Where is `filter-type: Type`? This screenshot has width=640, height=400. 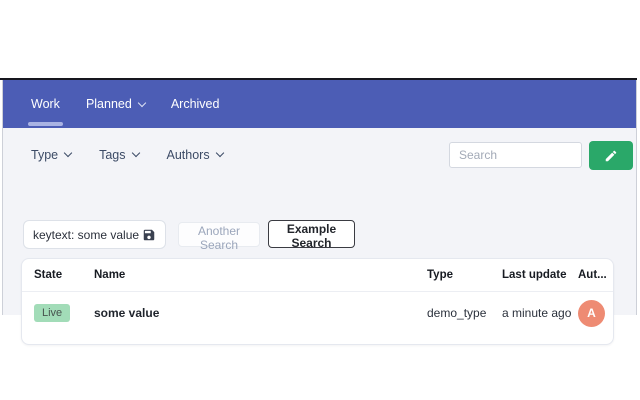
filter-type: Type is located at coordinates (52, 155).